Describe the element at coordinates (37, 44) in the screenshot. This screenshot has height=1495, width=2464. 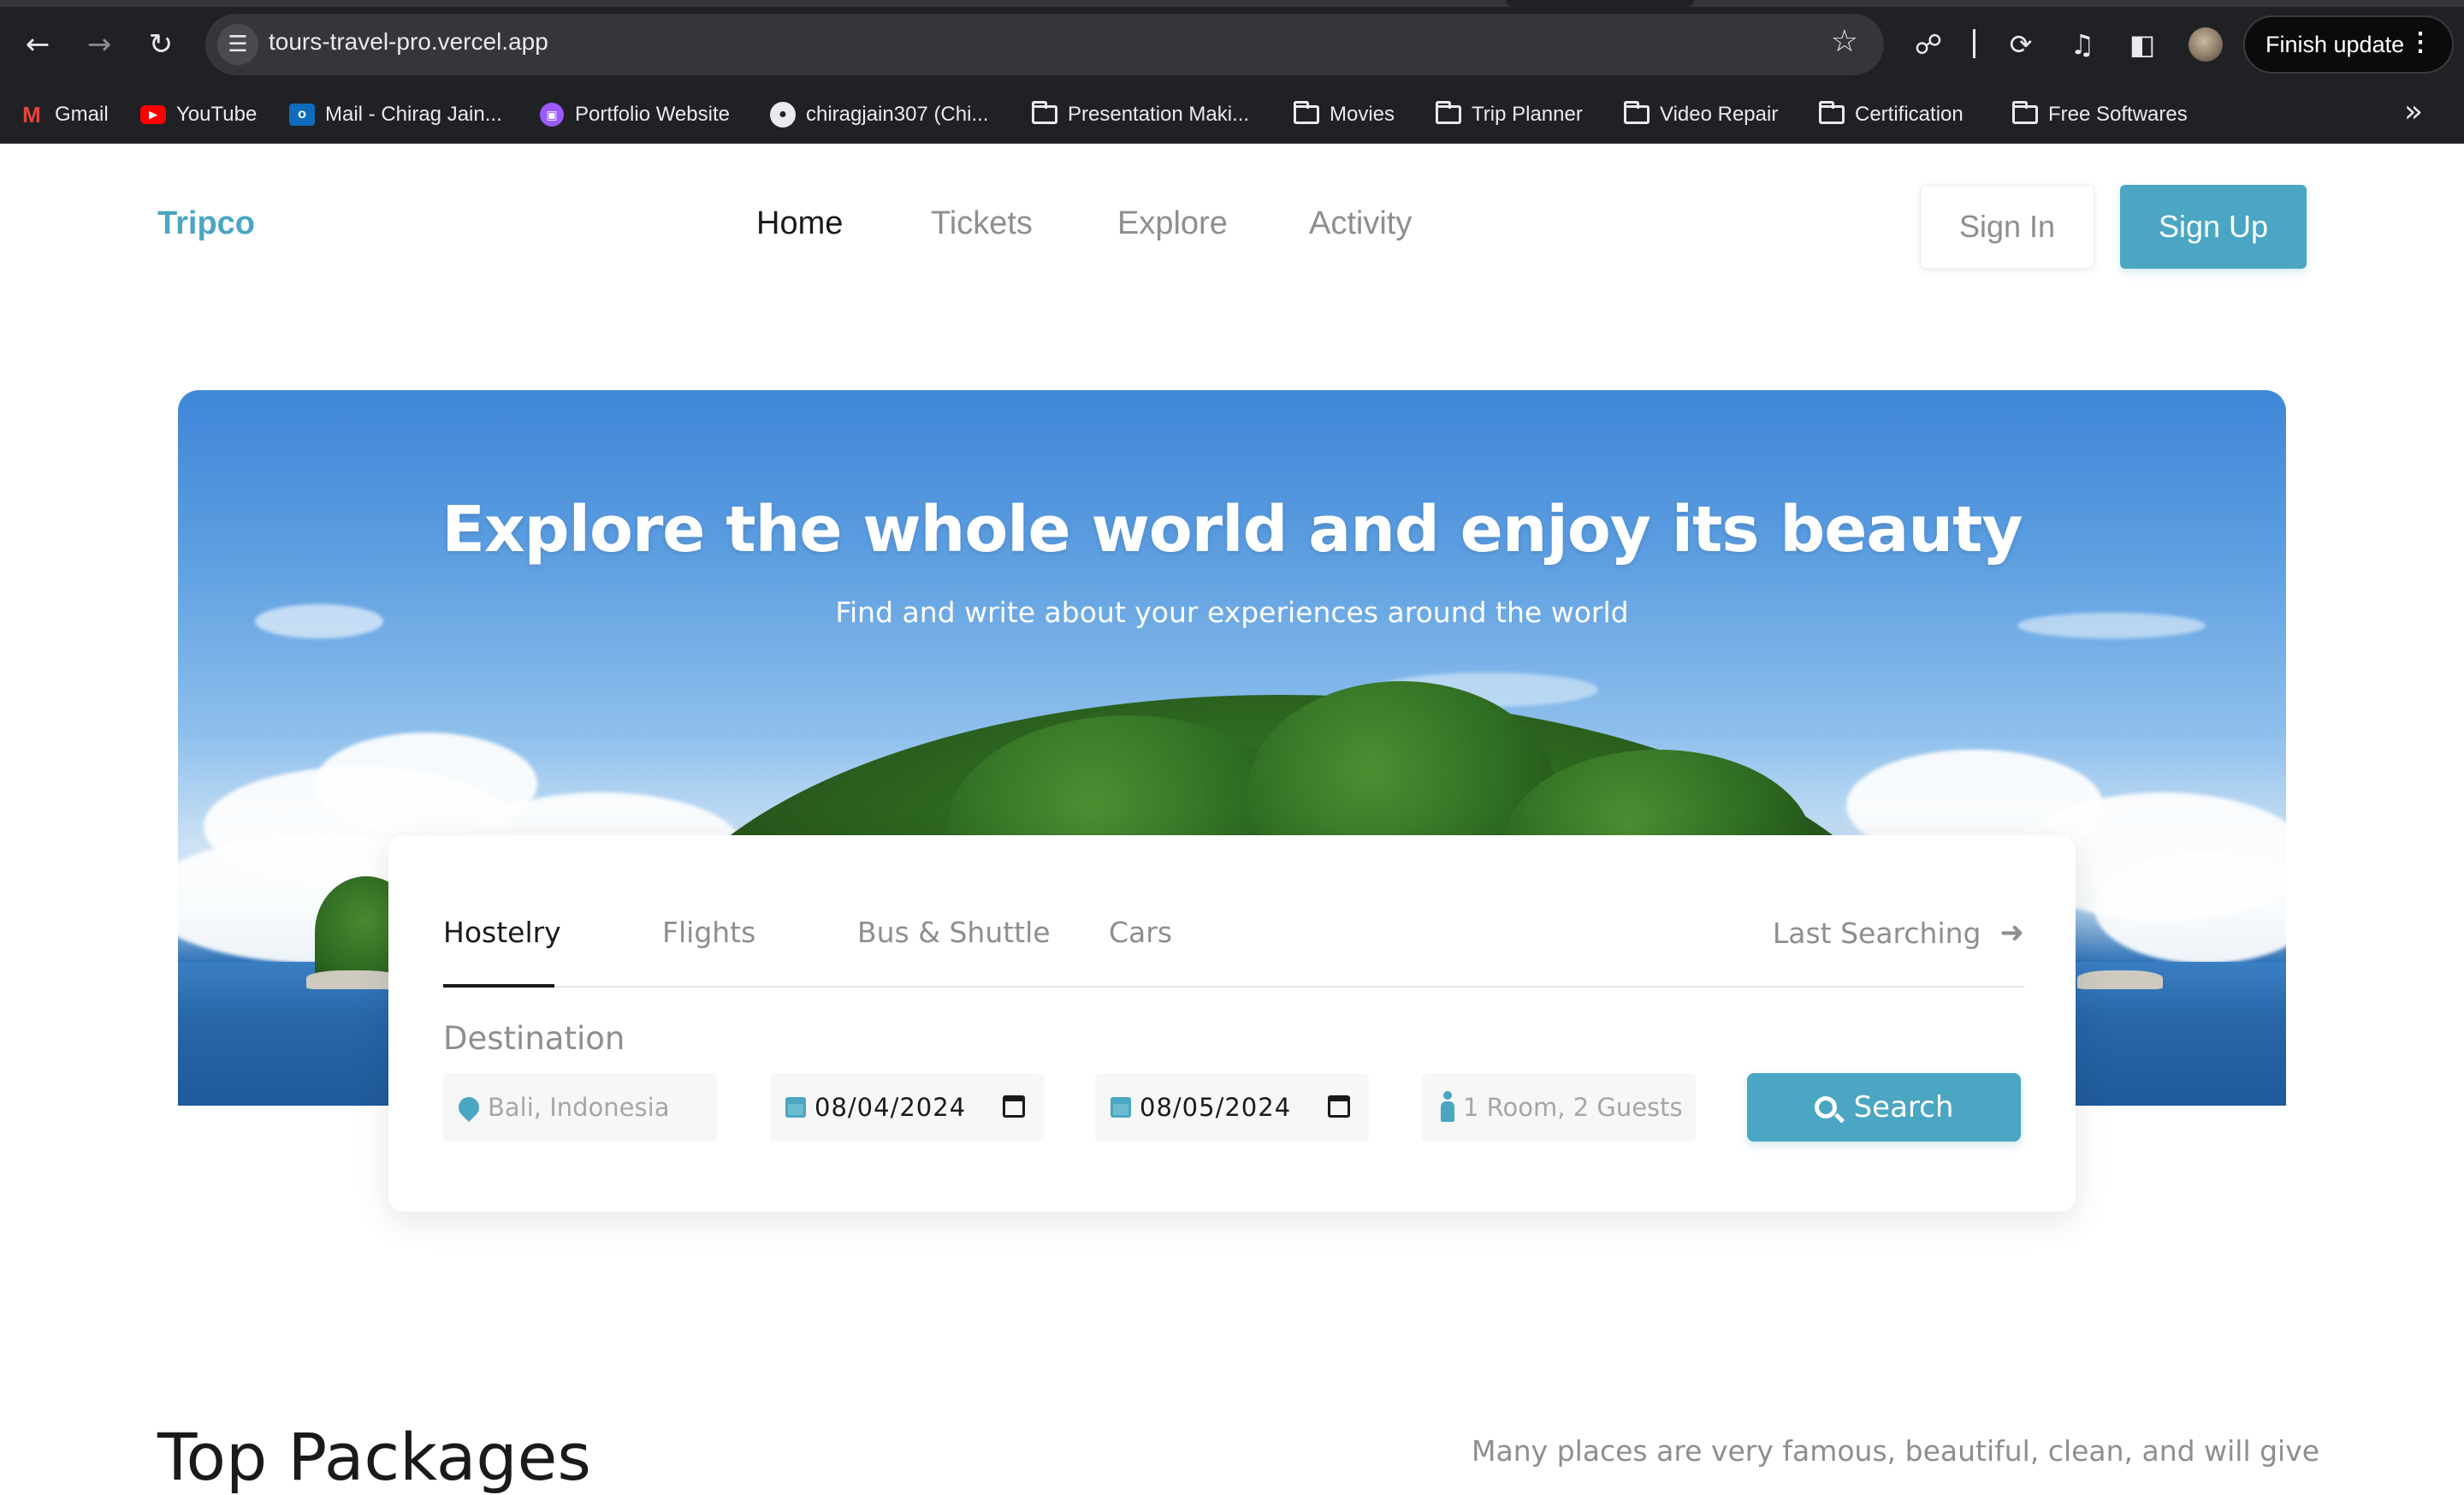
I see `back-arrow-icon: ←` at that location.